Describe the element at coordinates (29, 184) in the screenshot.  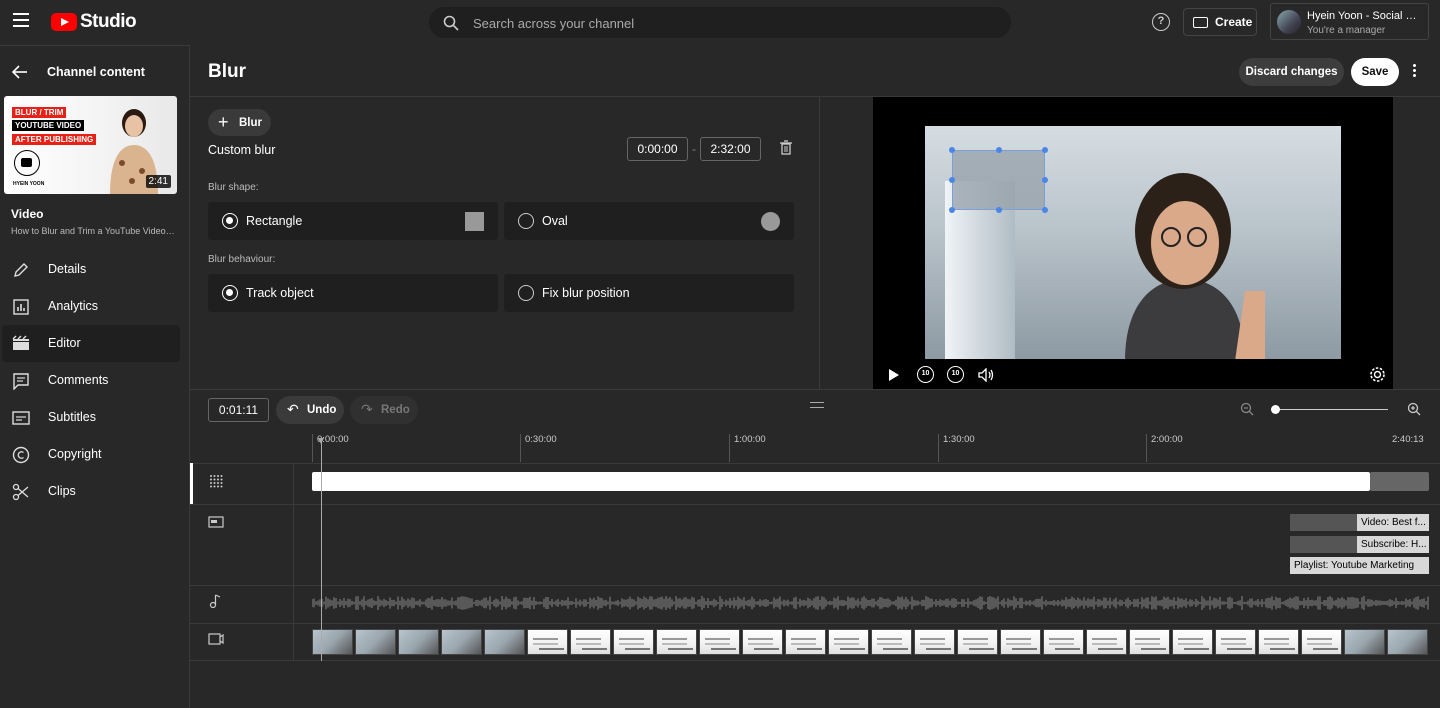
I see `thumbnail-author: HYEIN YOON` at that location.